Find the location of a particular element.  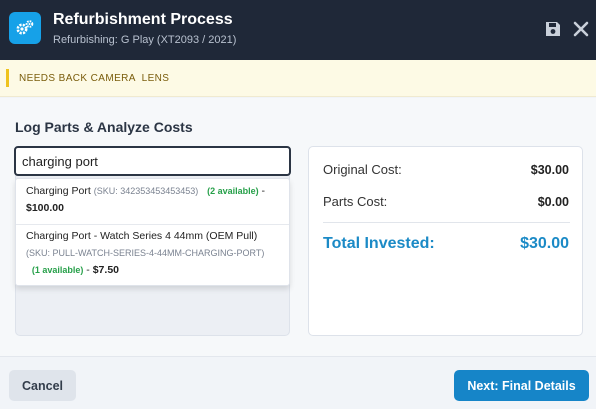

total-invested-label: Total Invested: is located at coordinates (379, 243).